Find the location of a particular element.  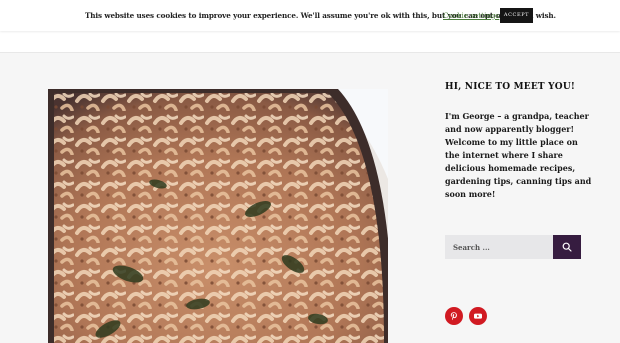

search-button is located at coordinates (567, 247).